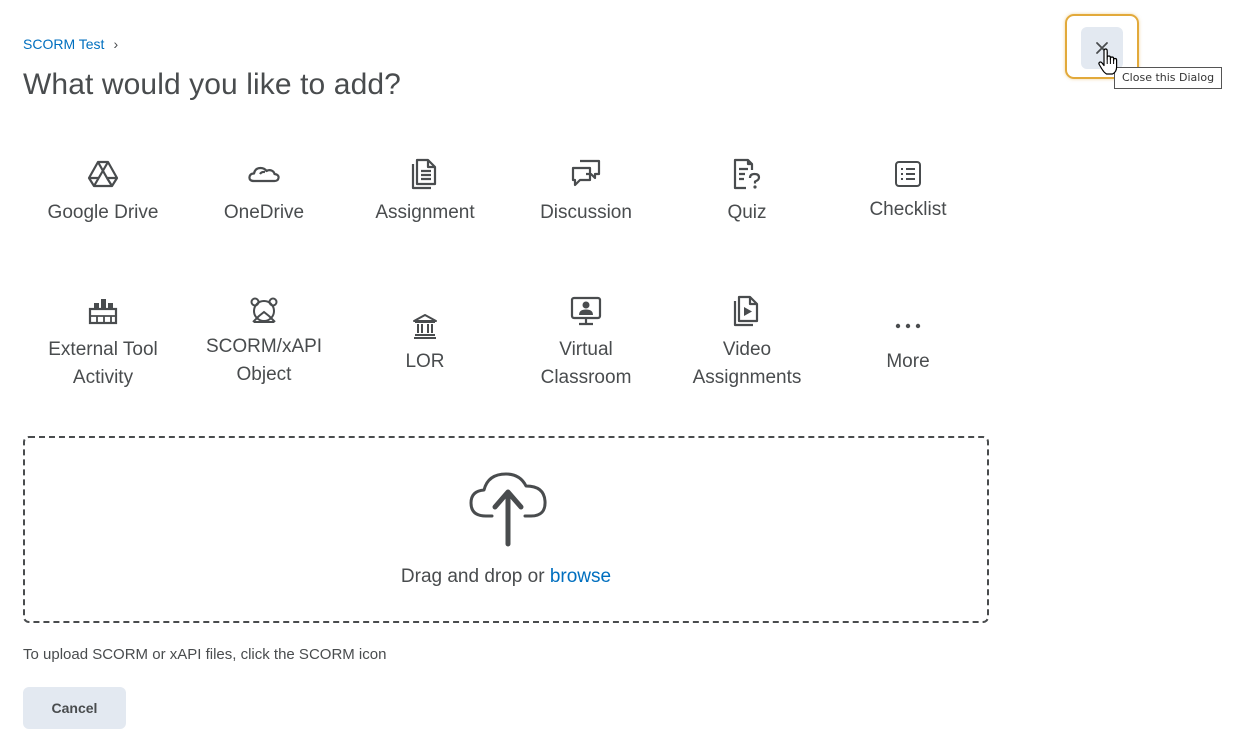  Describe the element at coordinates (747, 212) in the screenshot. I see `tile-label: Quiz` at that location.